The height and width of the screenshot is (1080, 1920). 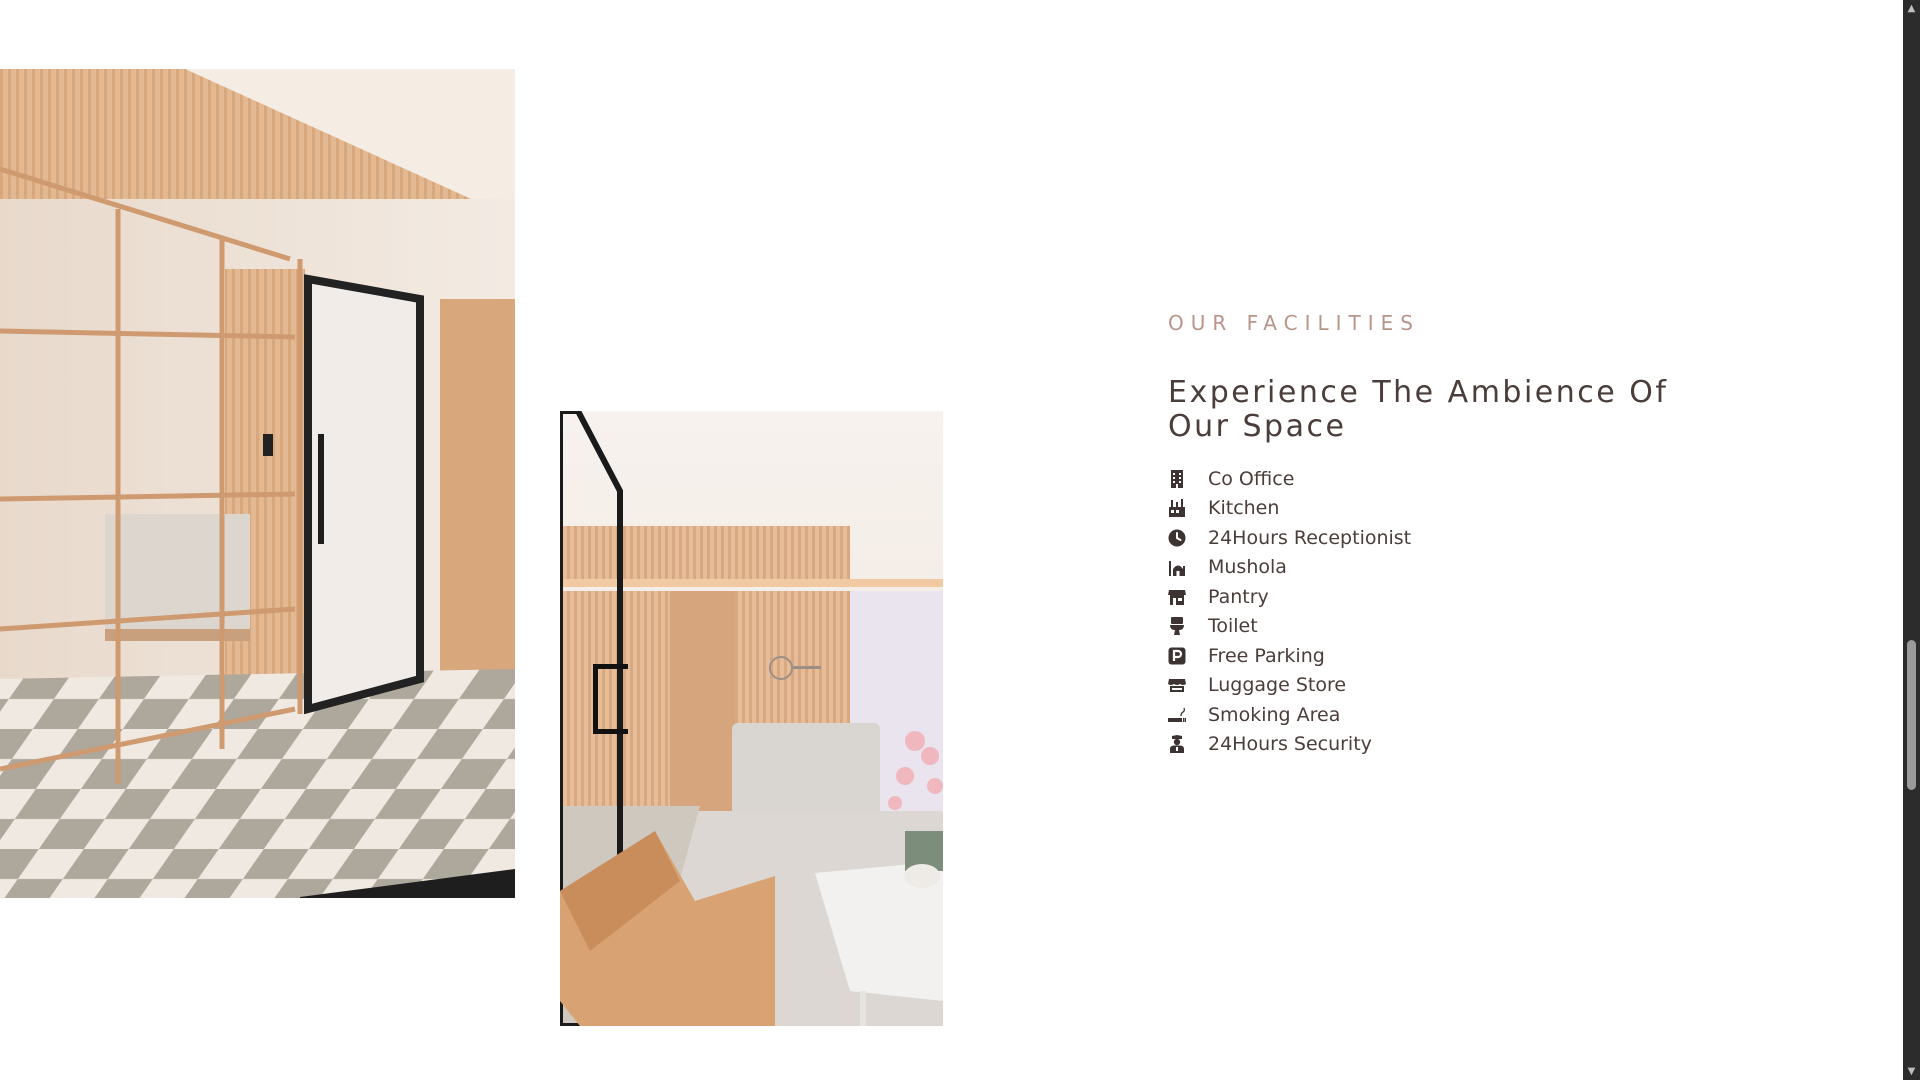 I want to click on store-icon, so click(x=1177, y=597).